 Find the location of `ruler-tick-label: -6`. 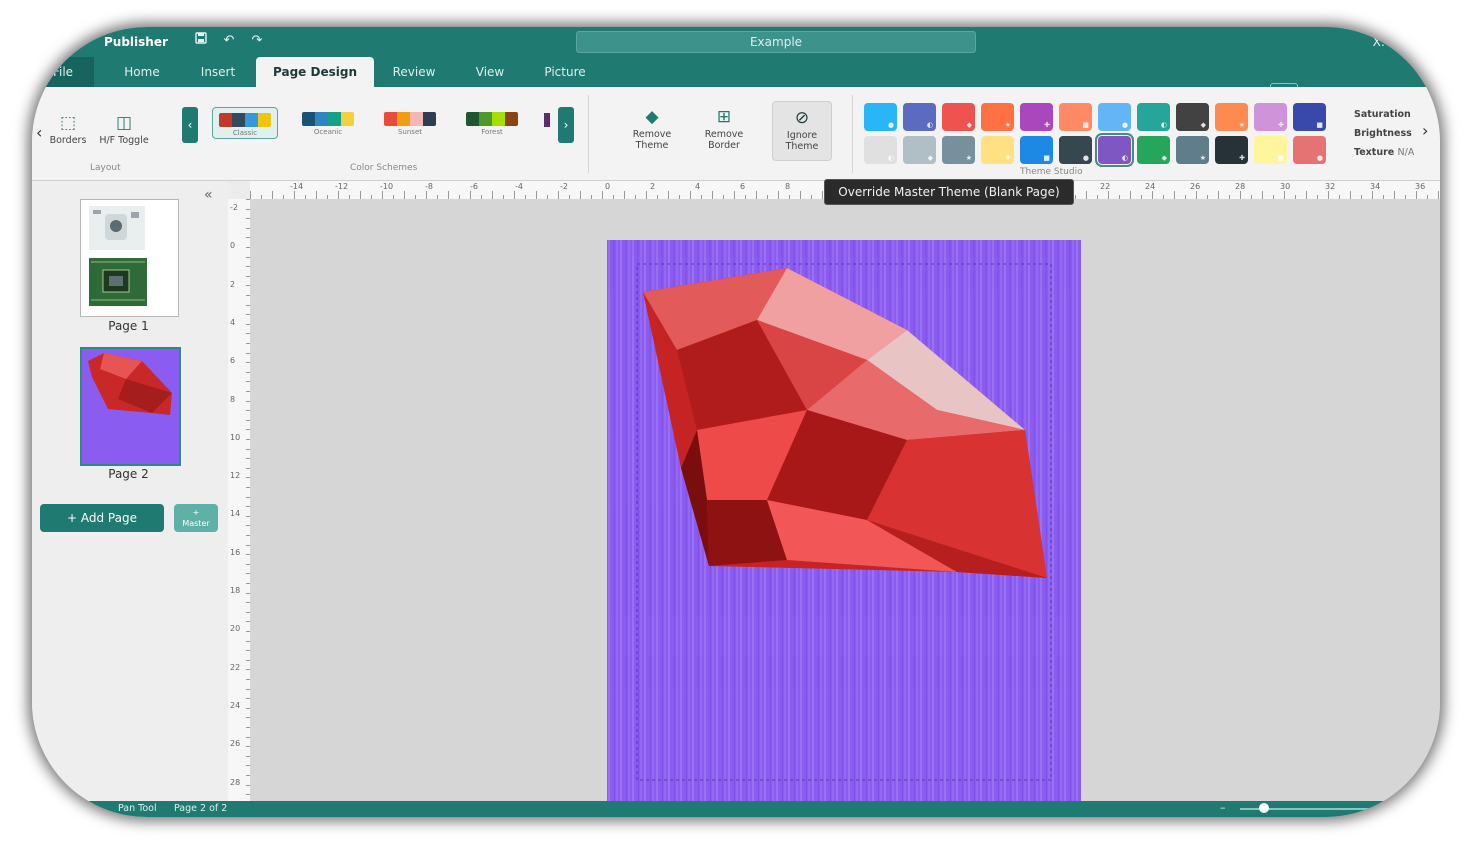

ruler-tick-label: -6 is located at coordinates (474, 186).